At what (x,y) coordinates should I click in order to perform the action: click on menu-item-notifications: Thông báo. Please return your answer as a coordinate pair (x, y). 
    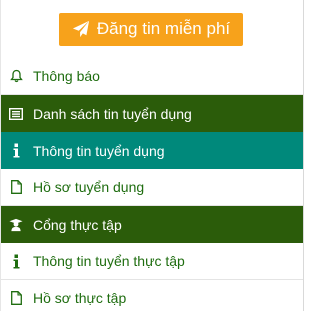
    Looking at the image, I should click on (152, 76).